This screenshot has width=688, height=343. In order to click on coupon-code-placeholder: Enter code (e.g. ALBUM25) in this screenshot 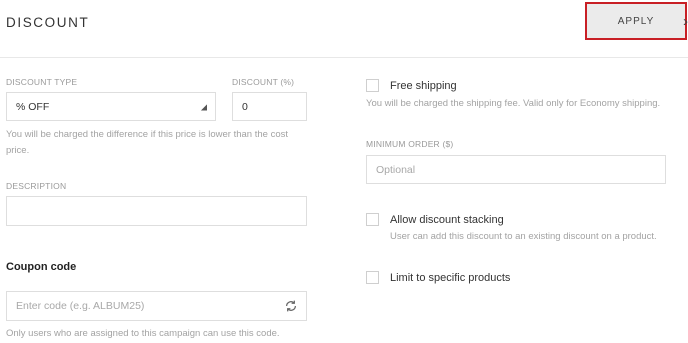, I will do `click(80, 306)`.